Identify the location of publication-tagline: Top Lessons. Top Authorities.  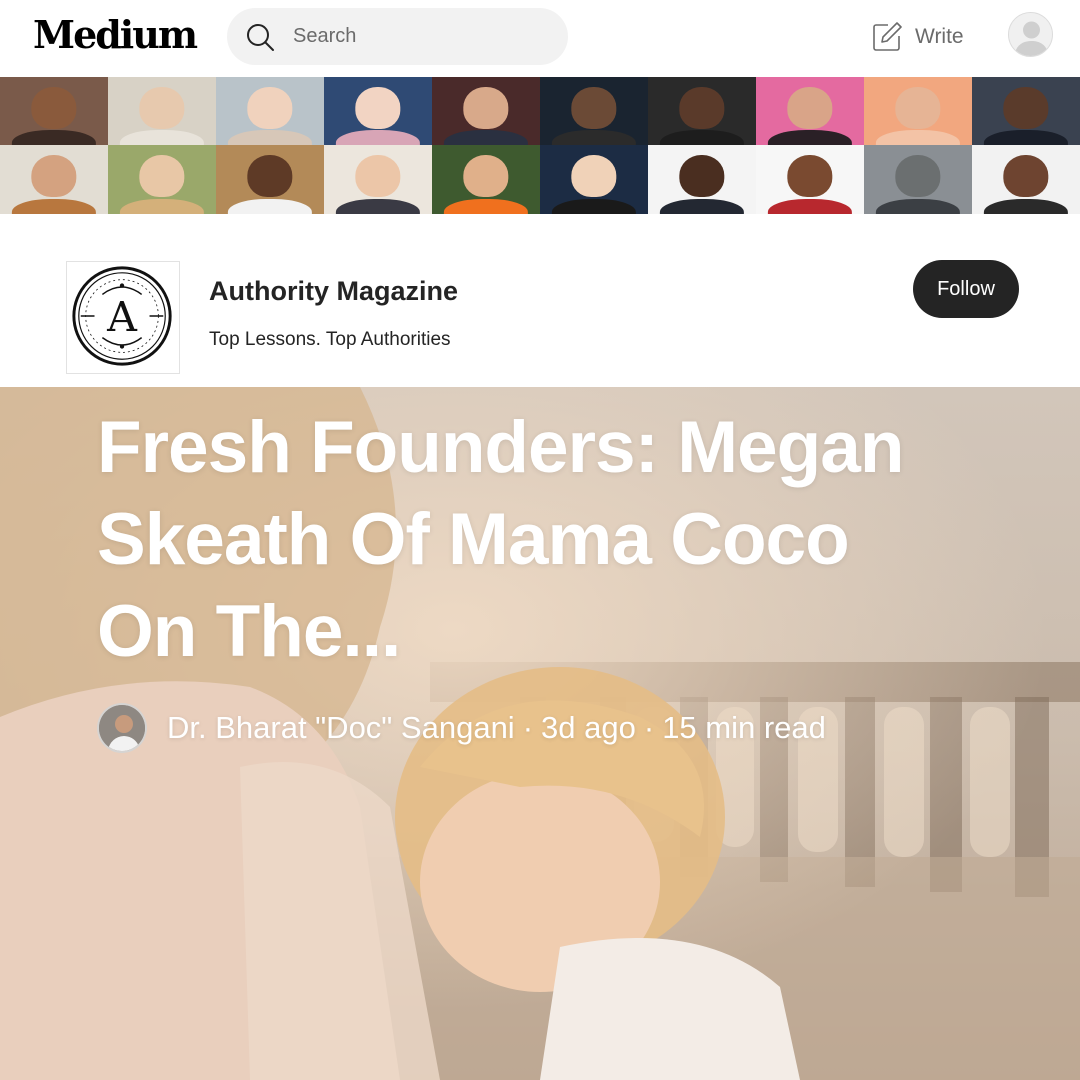
(330, 339).